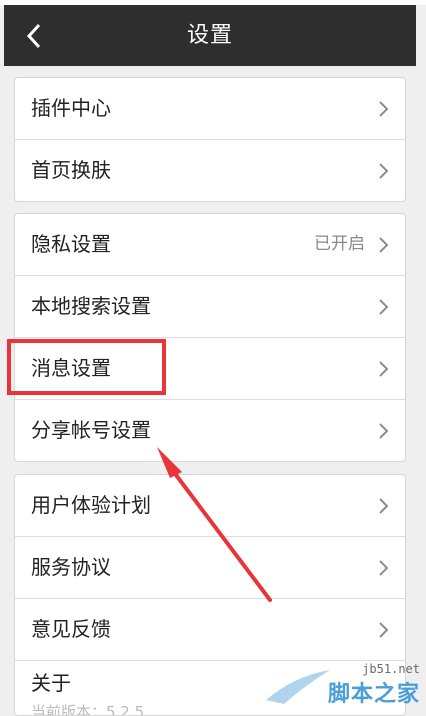  I want to click on version-text: 当前版本：5.2.5, so click(88, 709).